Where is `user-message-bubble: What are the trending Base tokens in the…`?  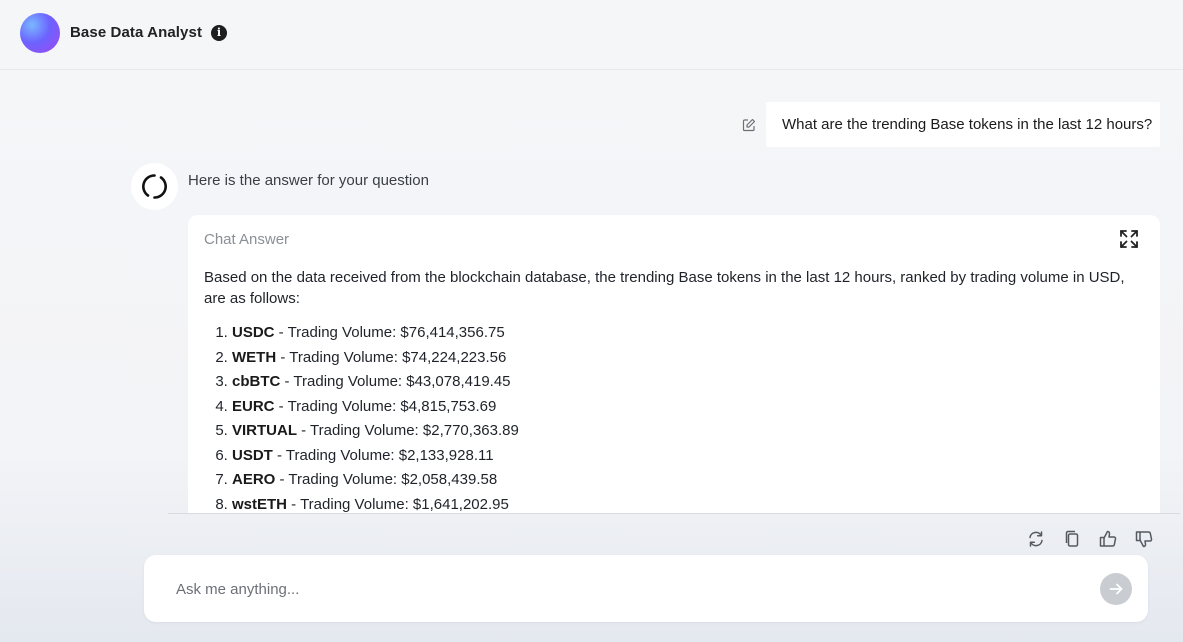
user-message-bubble: What are the trending Base tokens in the… is located at coordinates (963, 124).